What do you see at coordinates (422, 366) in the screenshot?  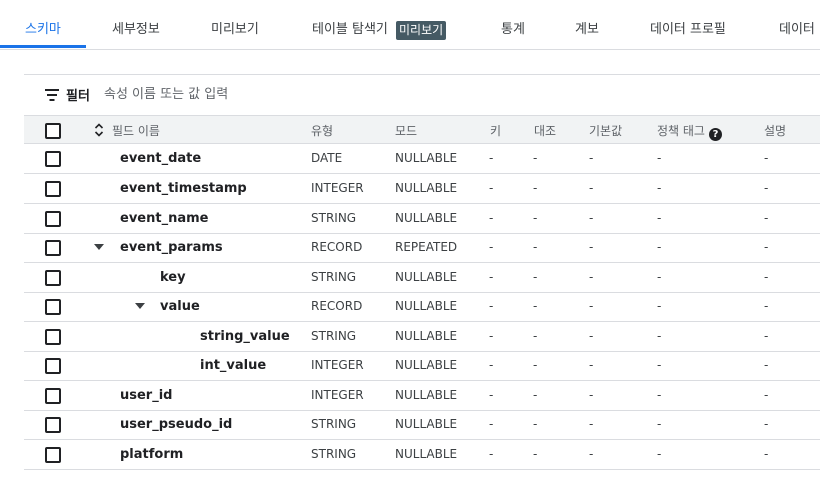 I see `table-row: int_value INTEGER NULLABLE - - - - -` at bounding box center [422, 366].